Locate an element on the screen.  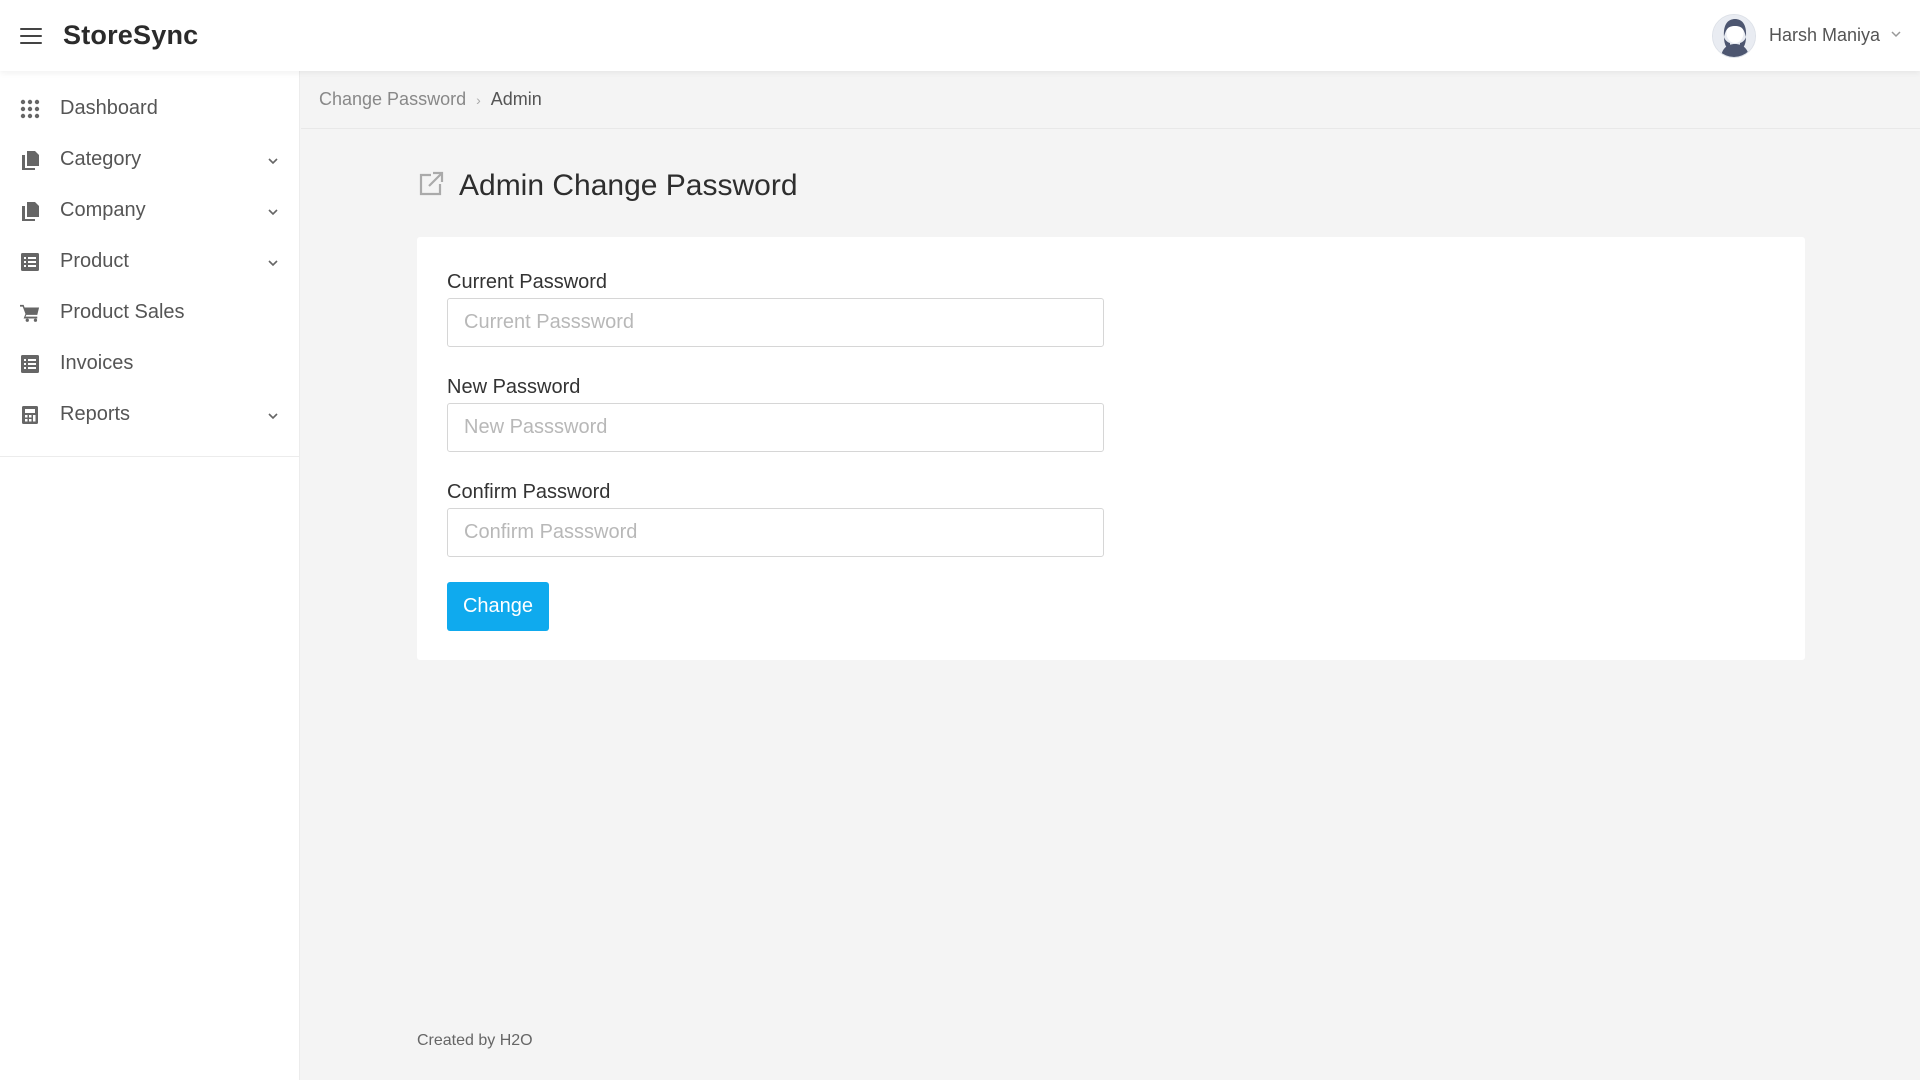
page-title: Admin Change Password is located at coordinates (628, 185).